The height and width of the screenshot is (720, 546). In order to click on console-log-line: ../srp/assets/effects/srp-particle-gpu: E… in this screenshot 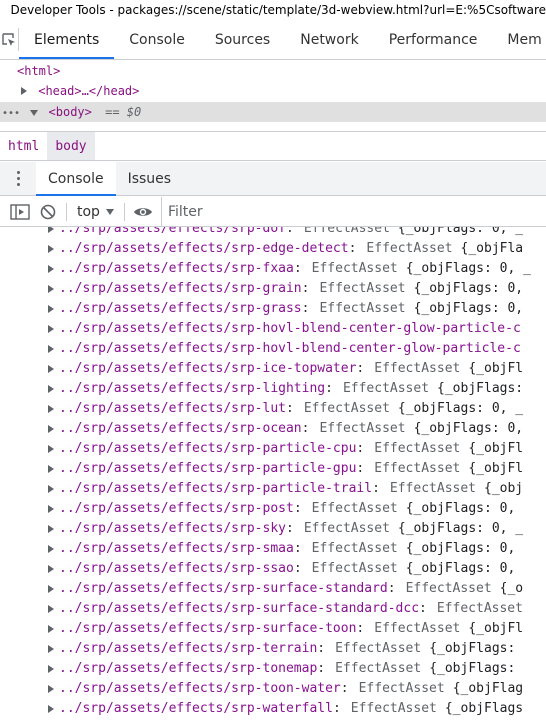, I will do `click(261, 469)`.